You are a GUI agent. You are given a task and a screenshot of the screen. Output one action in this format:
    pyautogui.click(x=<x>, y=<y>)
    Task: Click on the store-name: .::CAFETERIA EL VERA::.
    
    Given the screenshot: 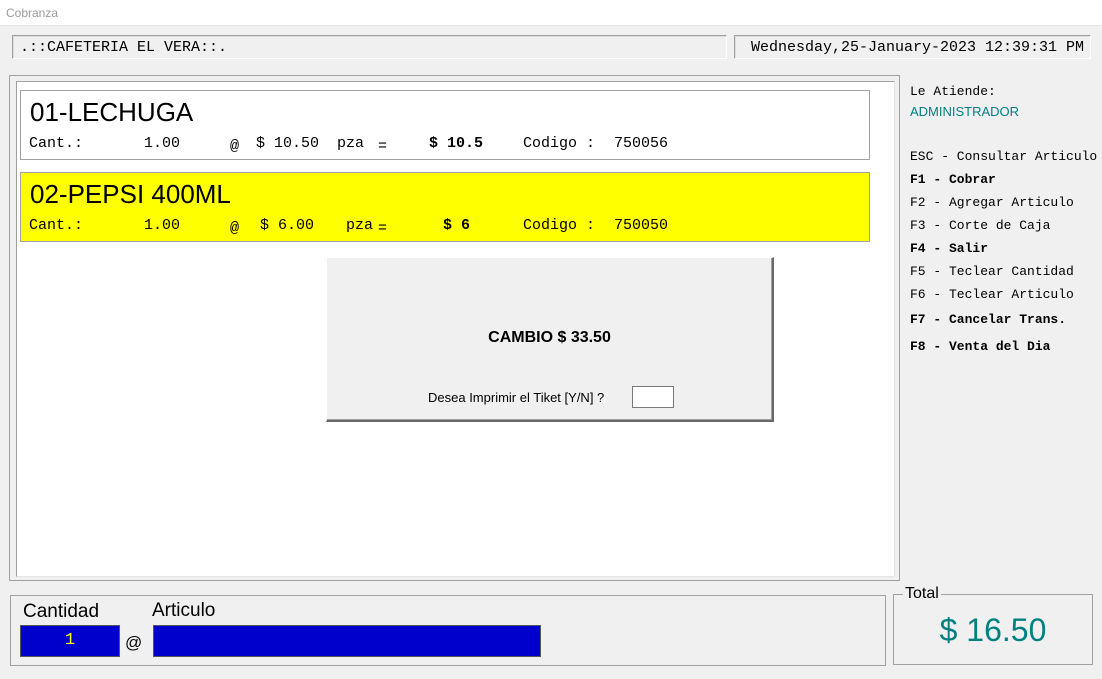 What is the action you would take?
    pyautogui.click(x=124, y=47)
    